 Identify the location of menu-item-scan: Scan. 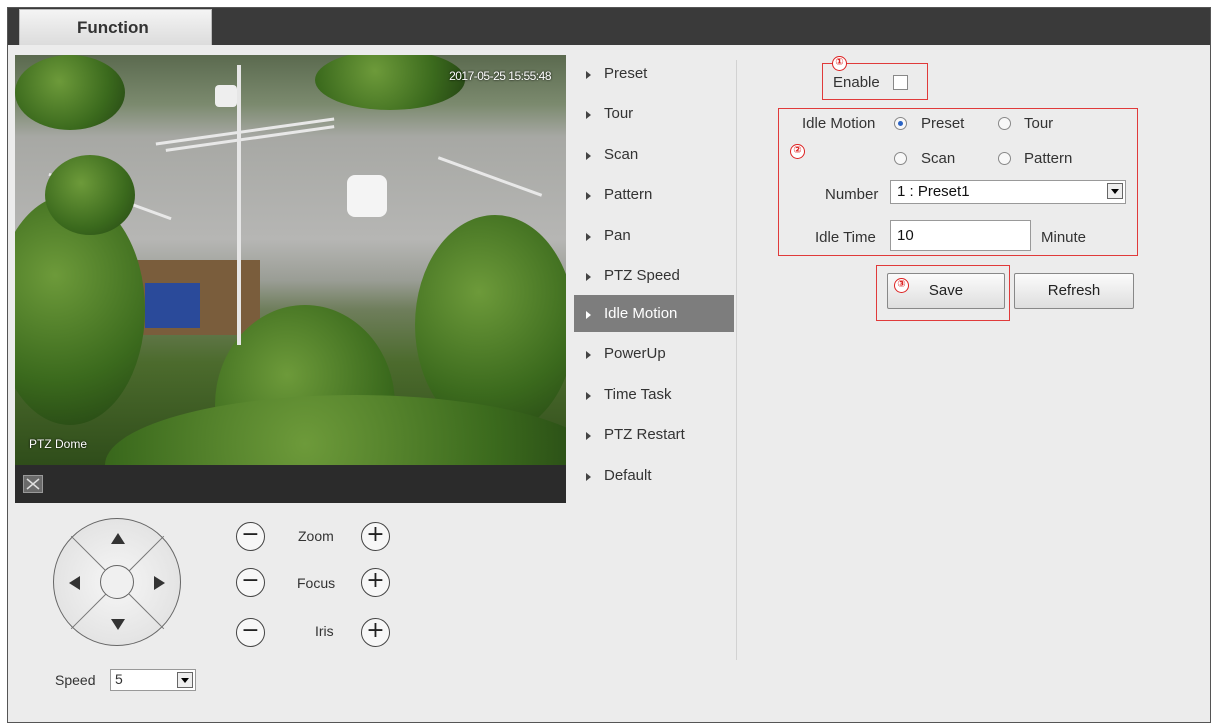
(654, 156).